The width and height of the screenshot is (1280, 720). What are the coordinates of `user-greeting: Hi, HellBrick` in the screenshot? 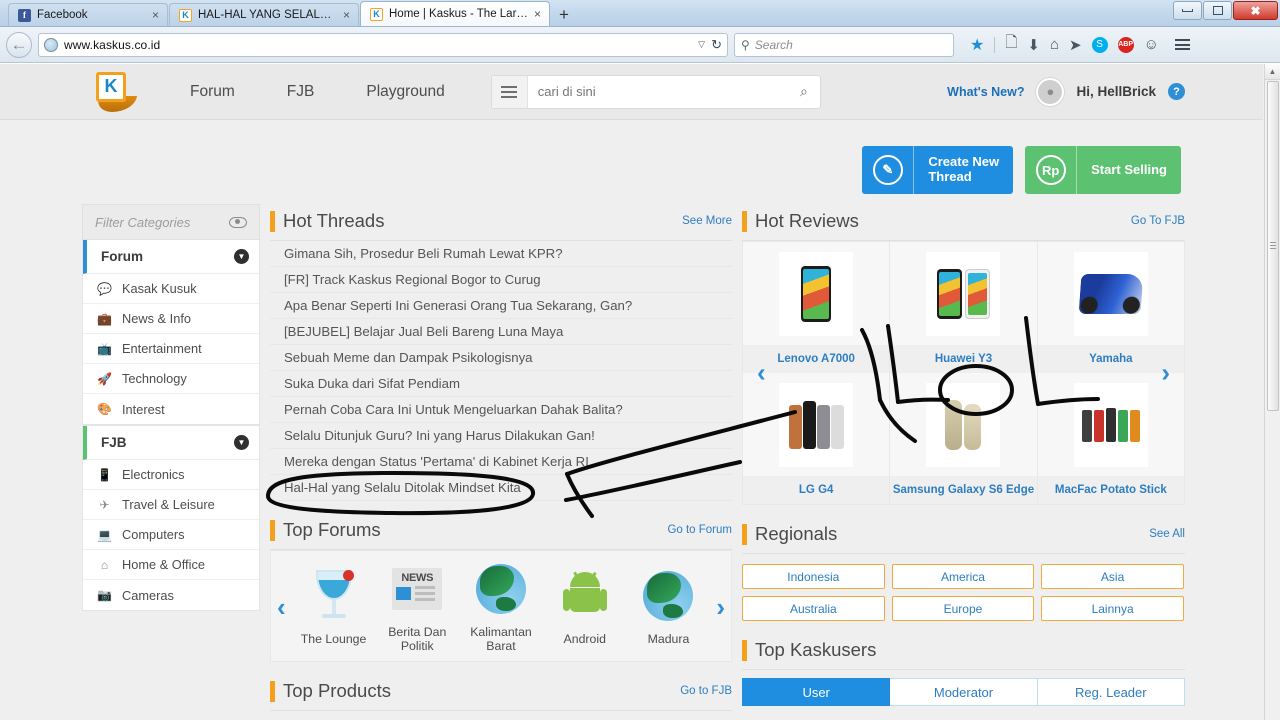 It's located at (1116, 91).